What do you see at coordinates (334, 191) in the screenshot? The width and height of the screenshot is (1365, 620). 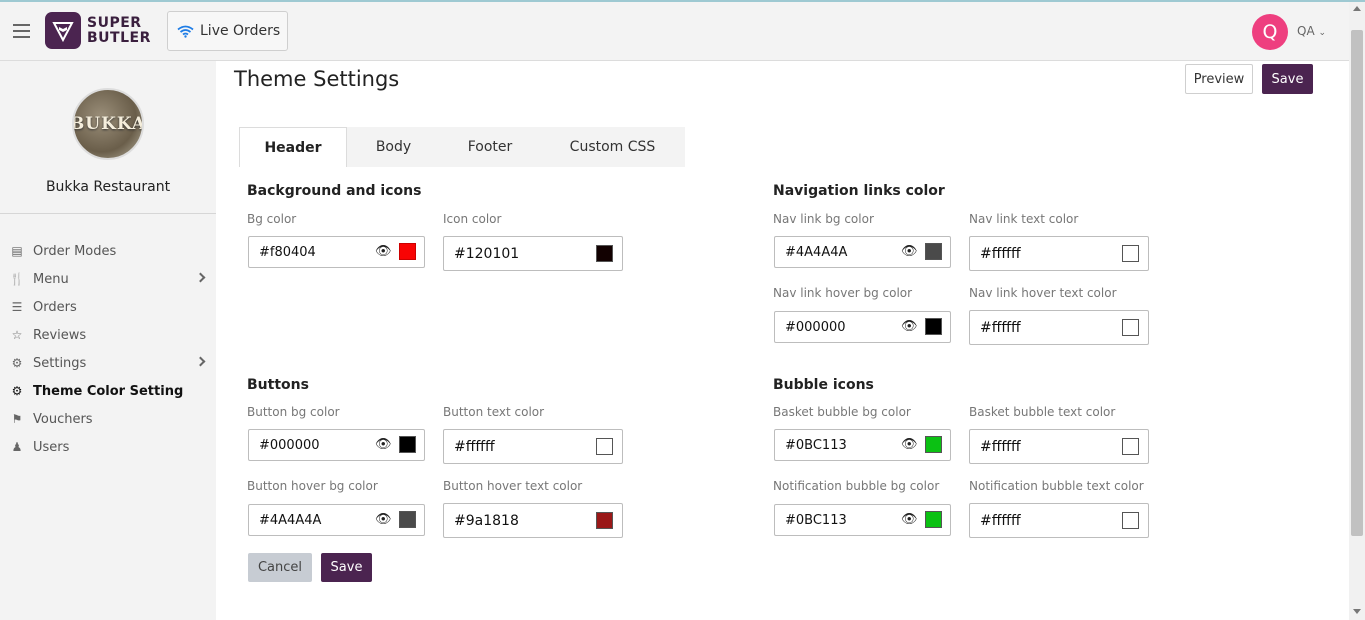 I see `section-title-background: Background and icons` at bounding box center [334, 191].